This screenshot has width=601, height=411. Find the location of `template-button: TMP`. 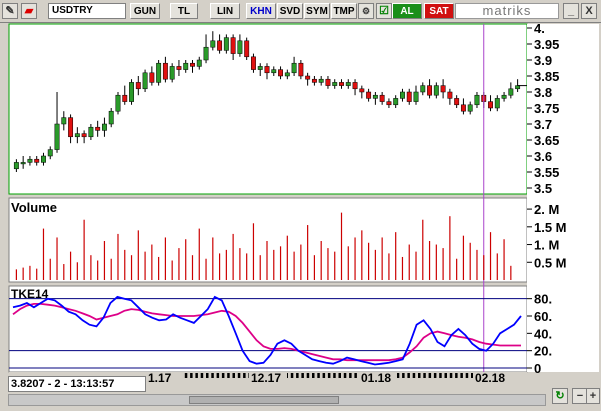

template-button: TMP is located at coordinates (344, 11).